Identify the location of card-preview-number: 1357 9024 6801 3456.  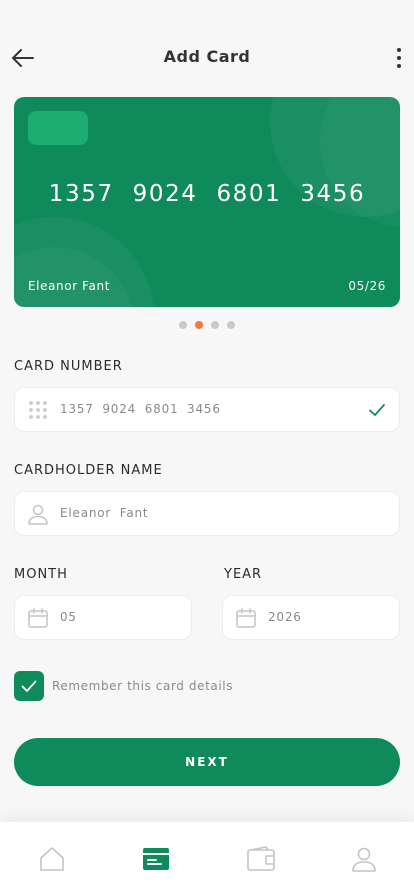
(207, 194).